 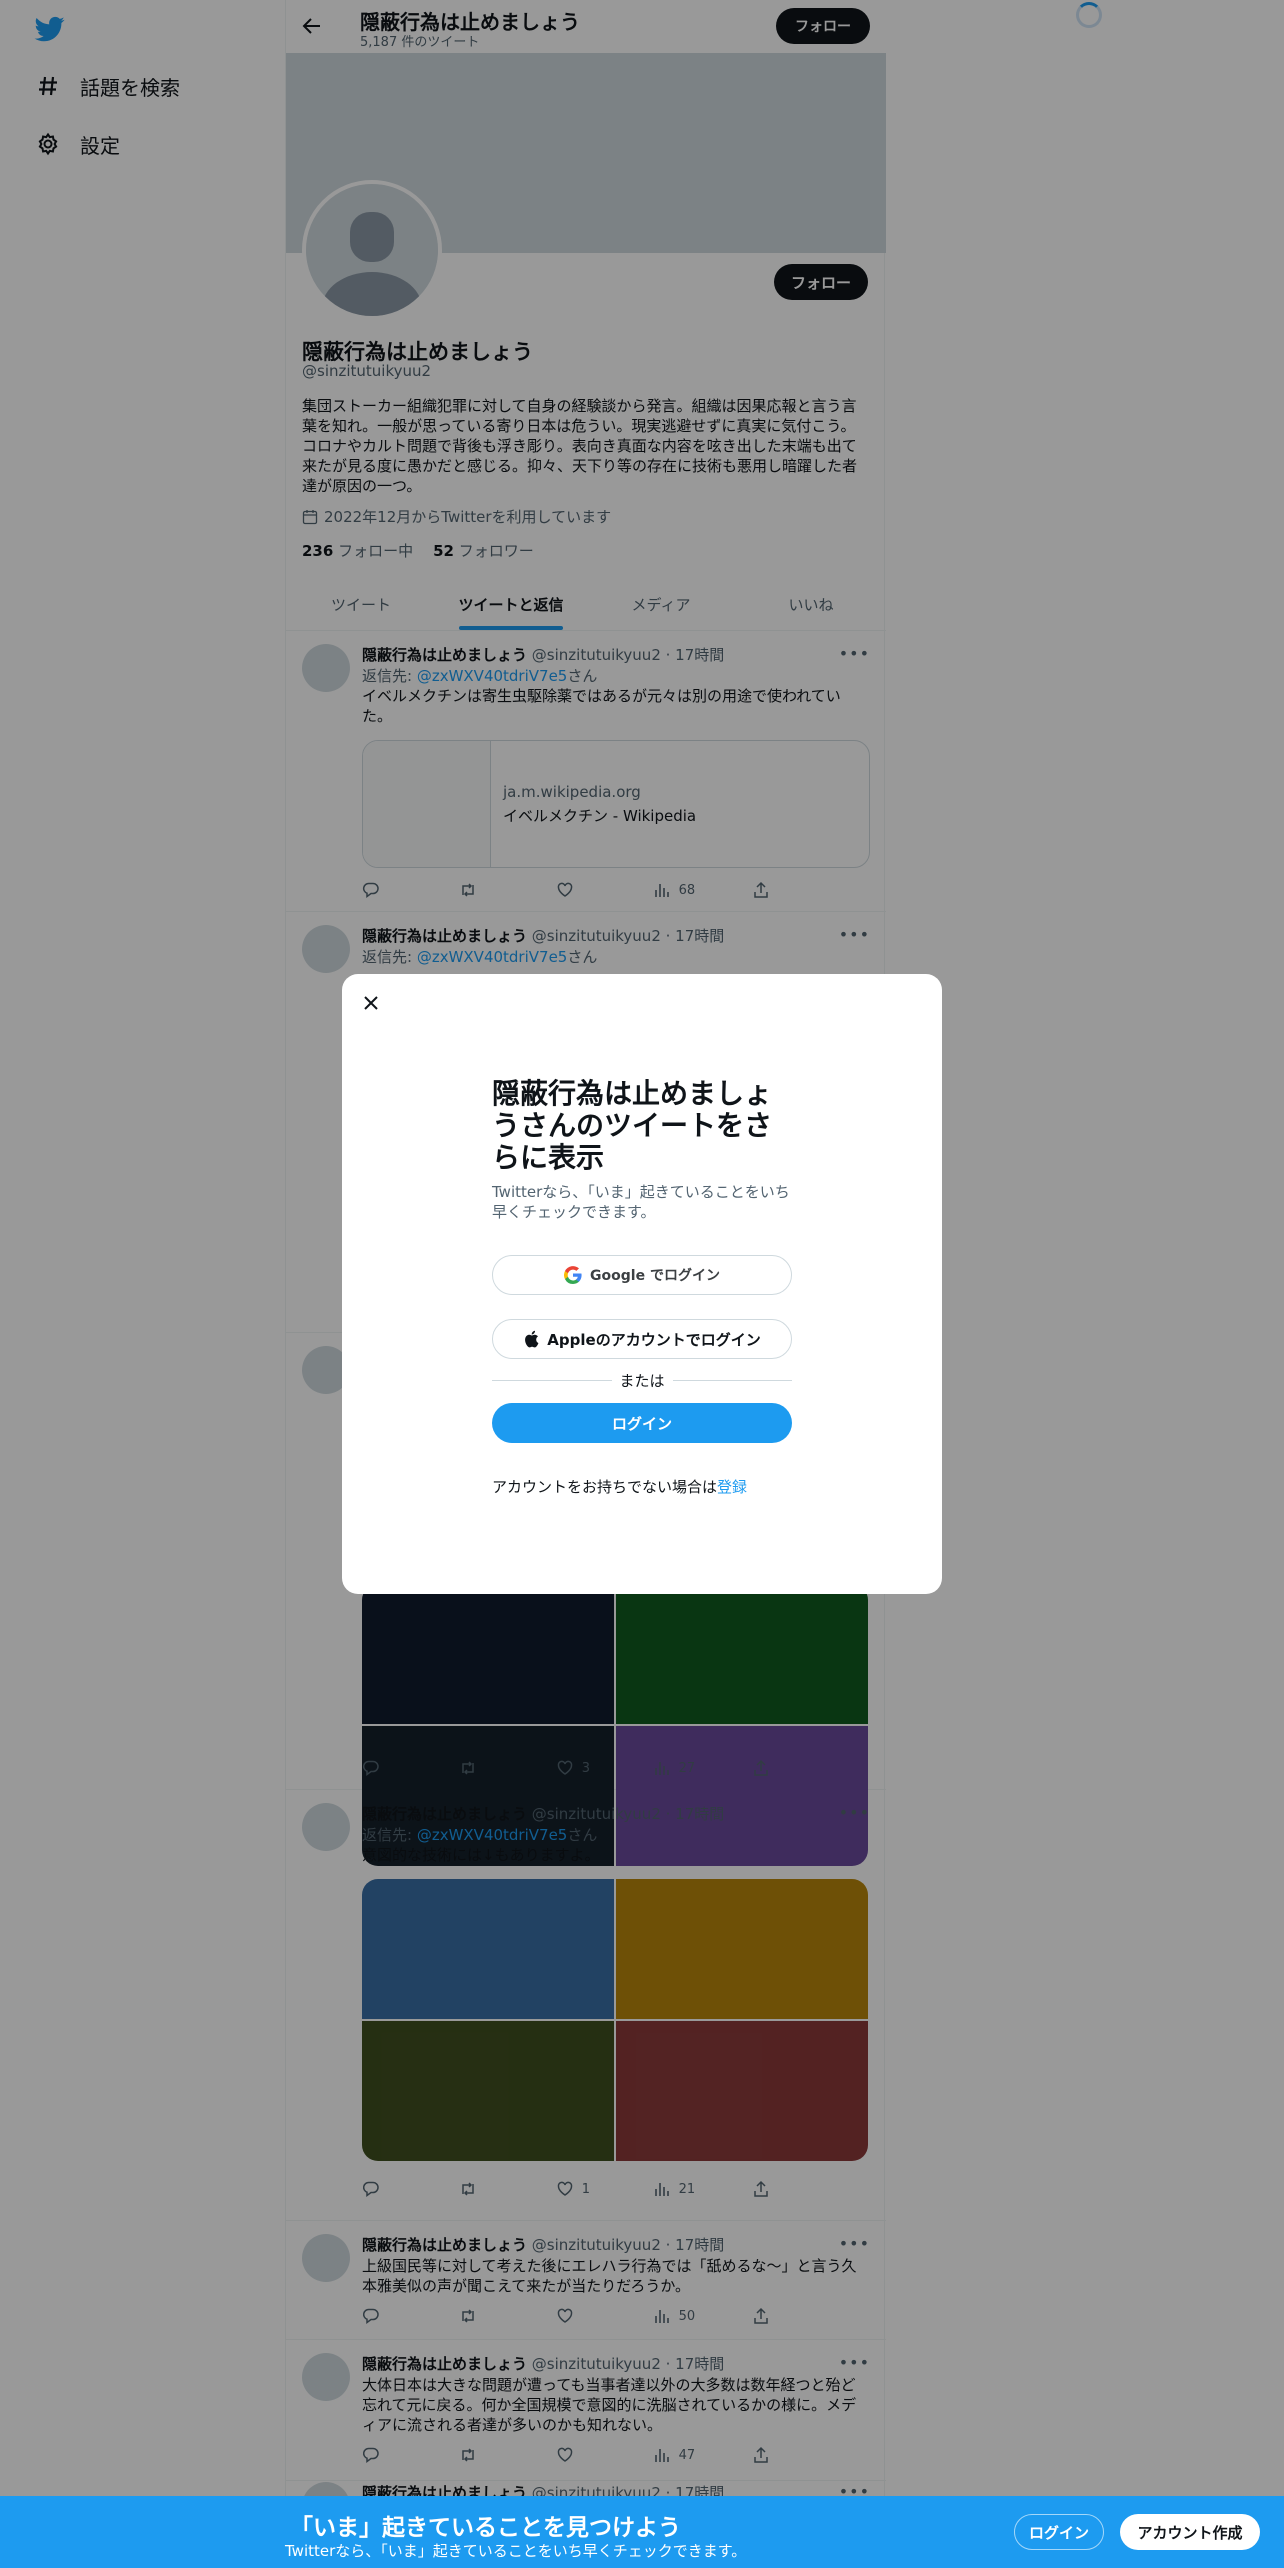 What do you see at coordinates (1190, 2532) in the screenshot?
I see `bottom-signup-button: アカウント作成` at bounding box center [1190, 2532].